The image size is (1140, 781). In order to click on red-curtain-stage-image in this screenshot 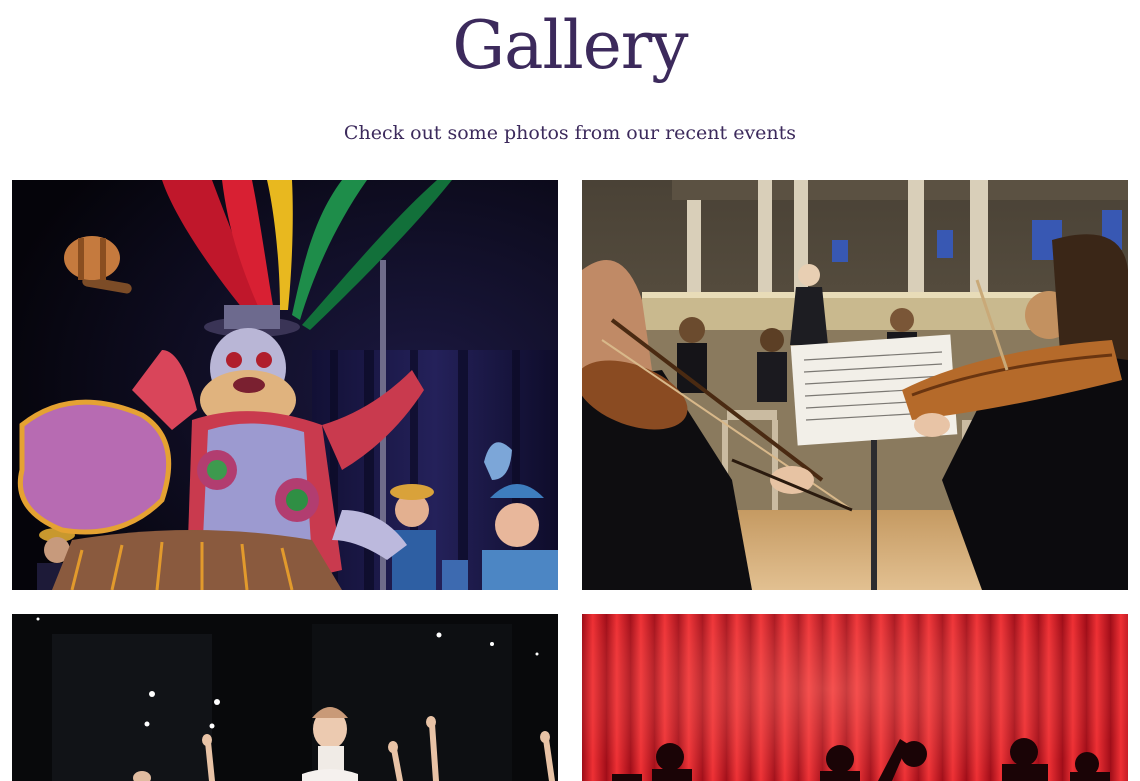, I will do `click(855, 697)`.